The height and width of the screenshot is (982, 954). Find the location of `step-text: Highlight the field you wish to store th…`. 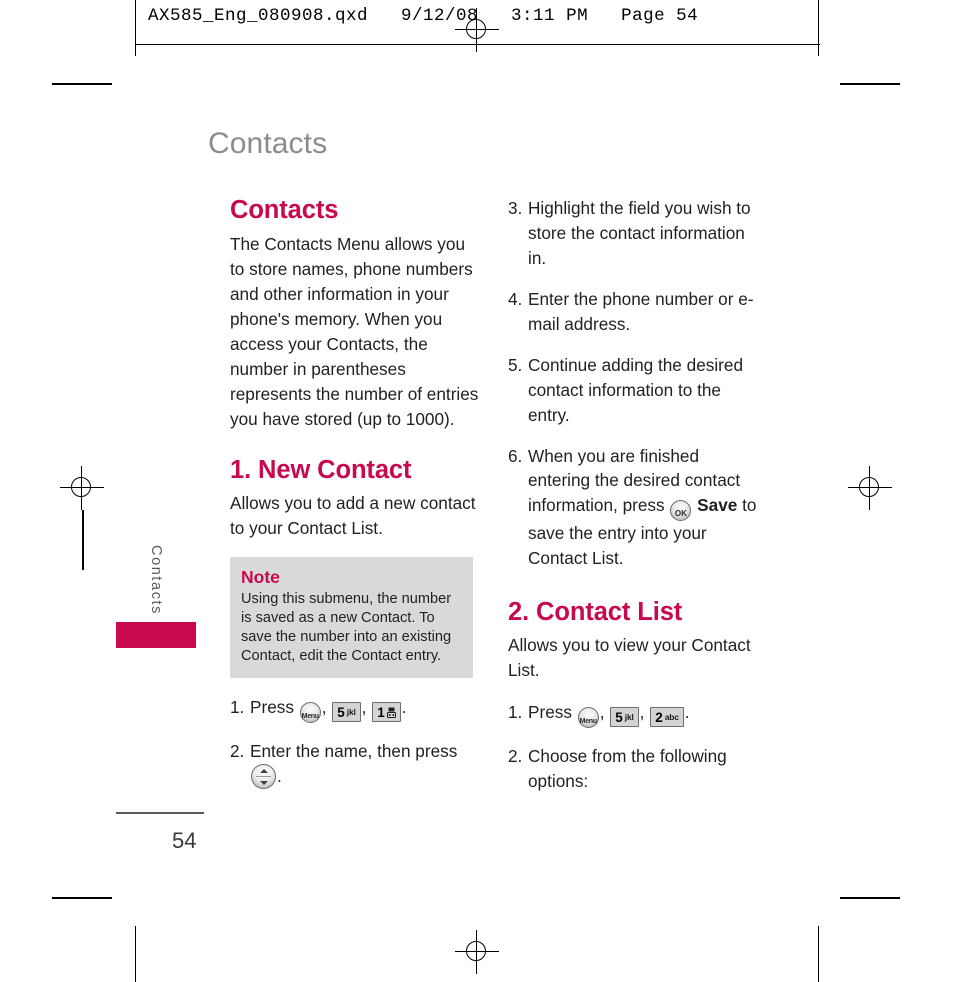

step-text: Highlight the field you wish to store th… is located at coordinates (639, 233).